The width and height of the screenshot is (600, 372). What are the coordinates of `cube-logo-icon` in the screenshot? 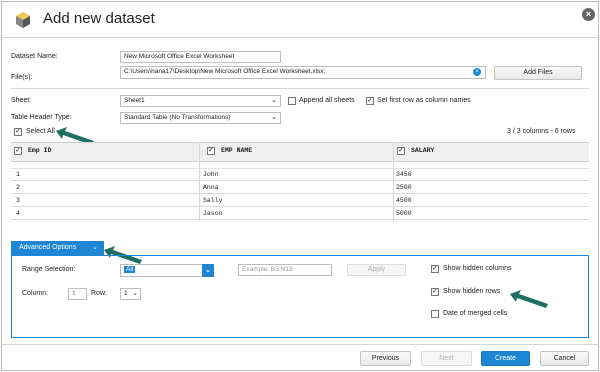 It's located at (23, 20).